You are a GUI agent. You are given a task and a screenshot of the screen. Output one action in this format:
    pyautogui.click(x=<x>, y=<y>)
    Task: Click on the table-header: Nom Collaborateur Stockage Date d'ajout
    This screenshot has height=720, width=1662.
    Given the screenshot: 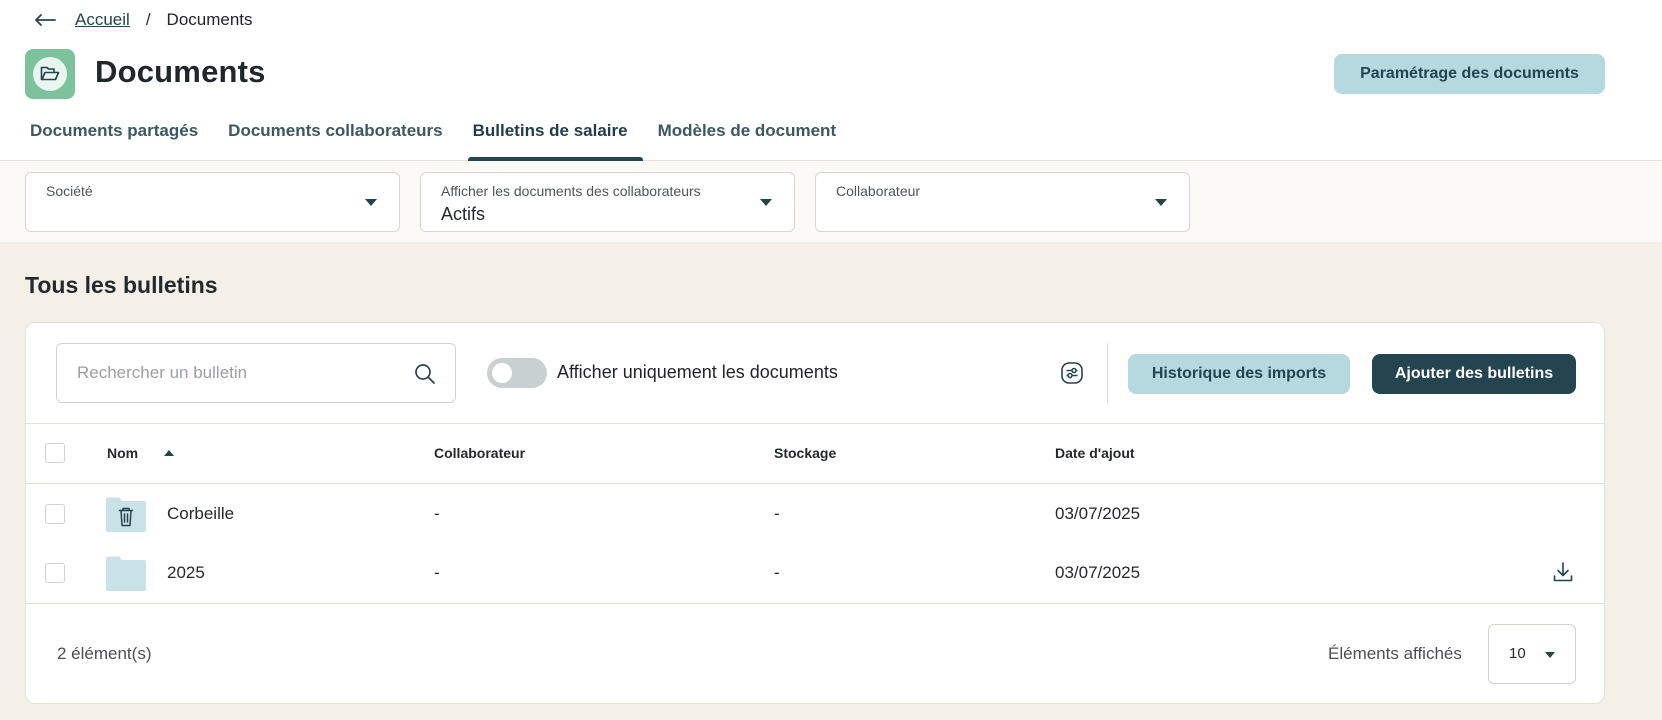 What is the action you would take?
    pyautogui.click(x=815, y=454)
    